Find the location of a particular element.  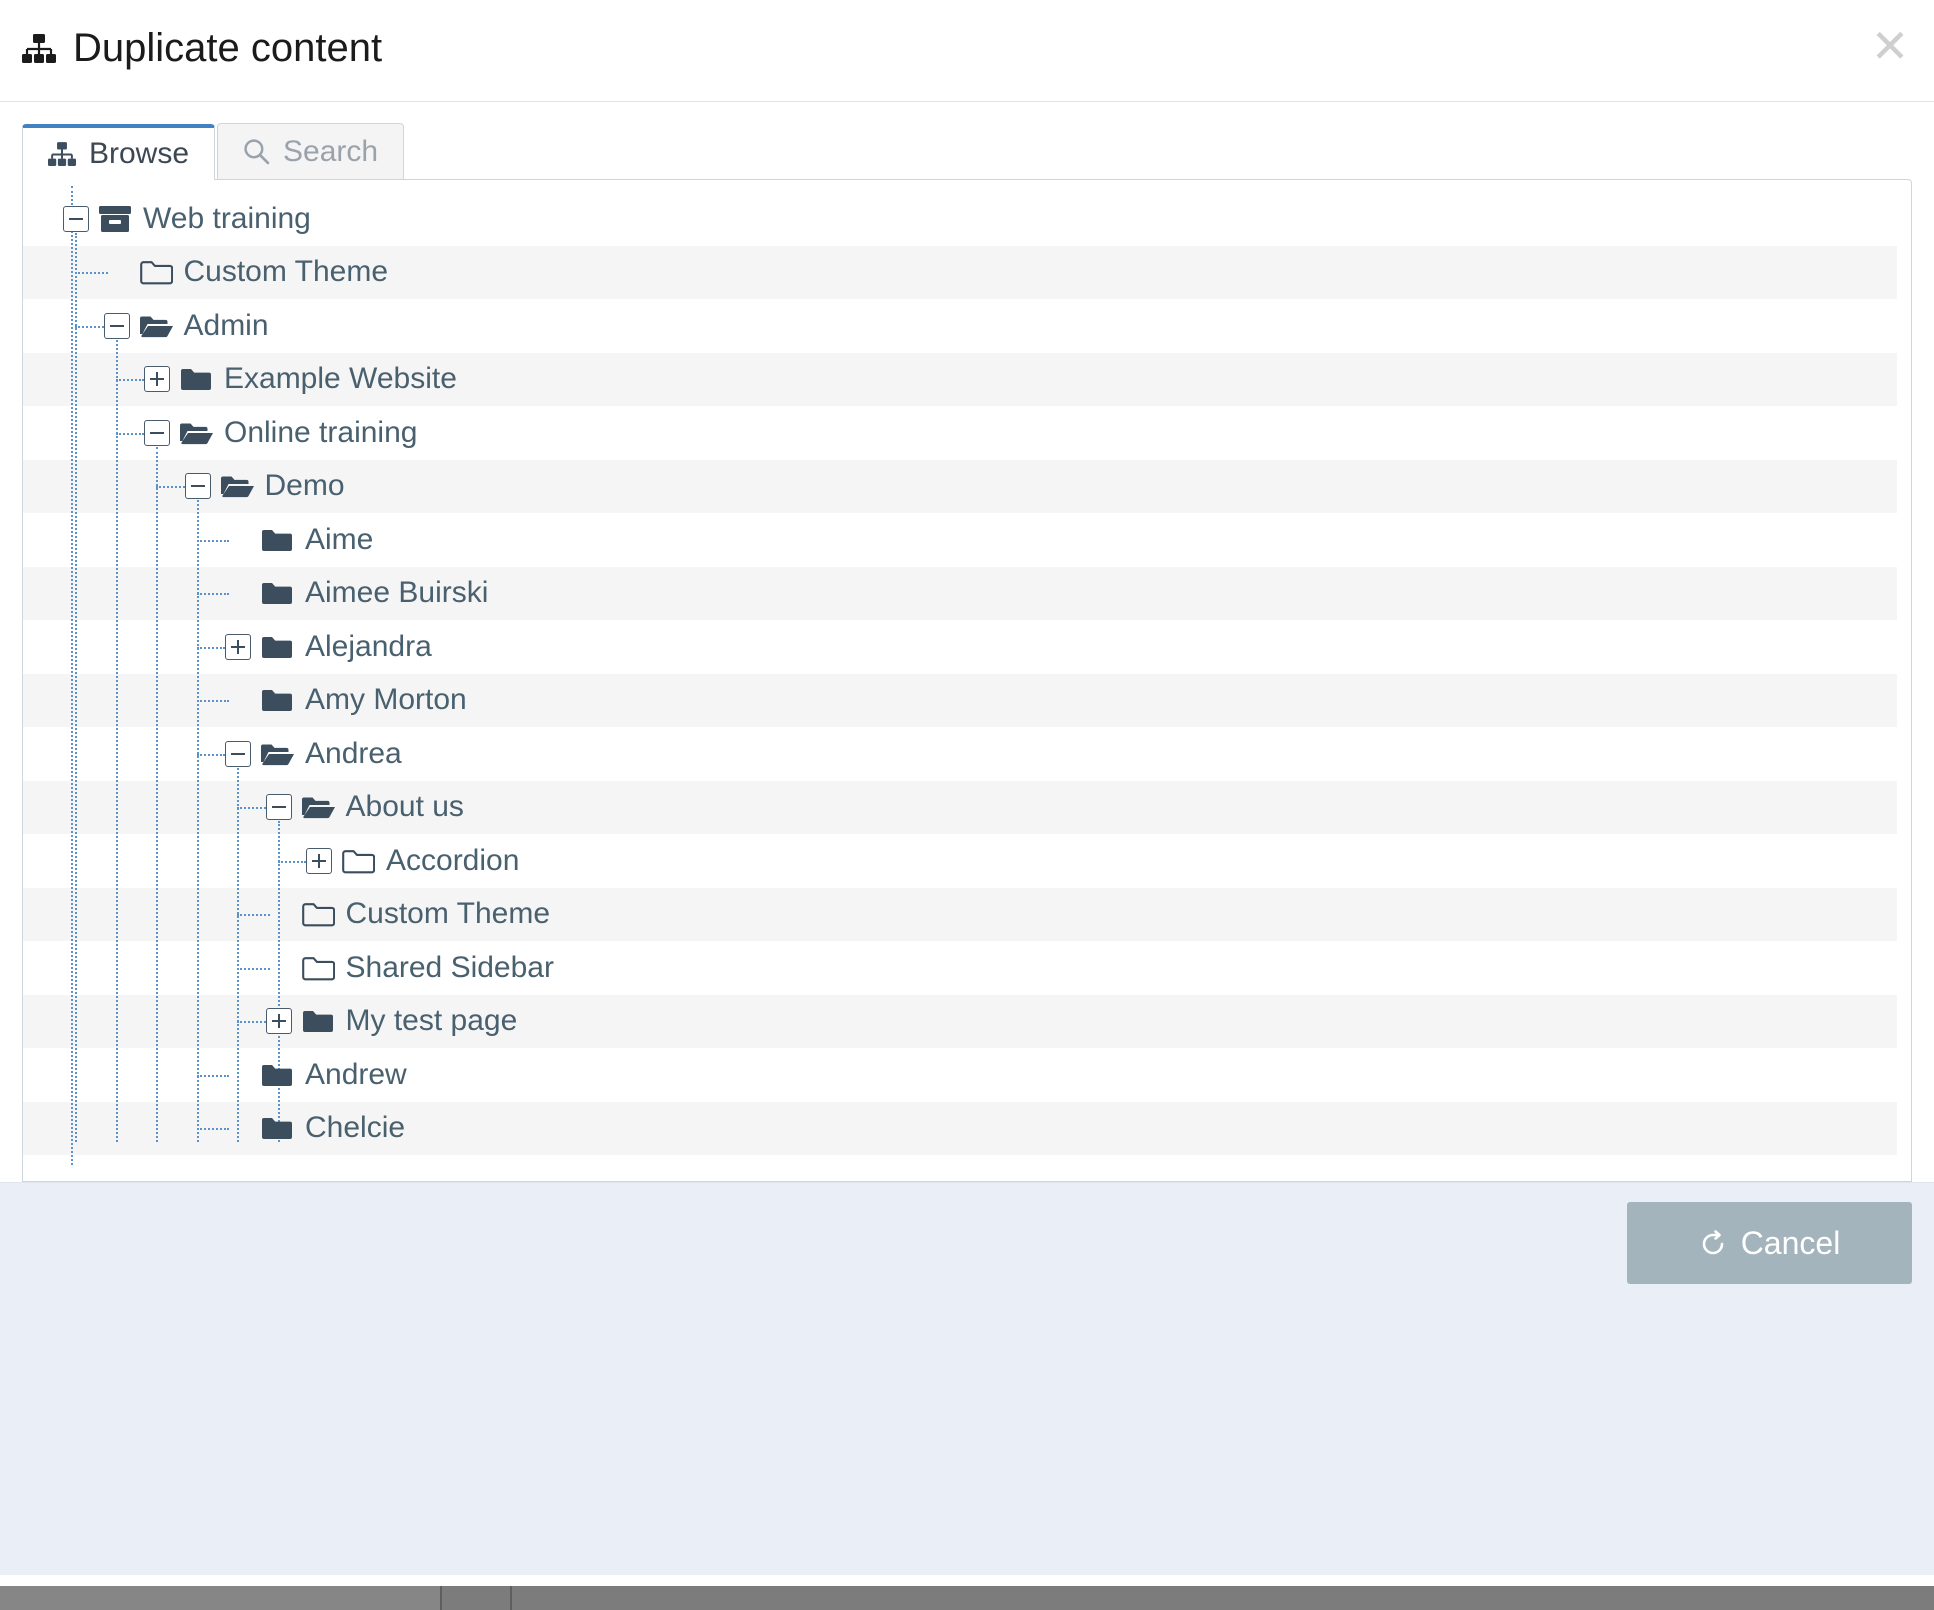

tree-node: Andrew is located at coordinates (316, 1074).